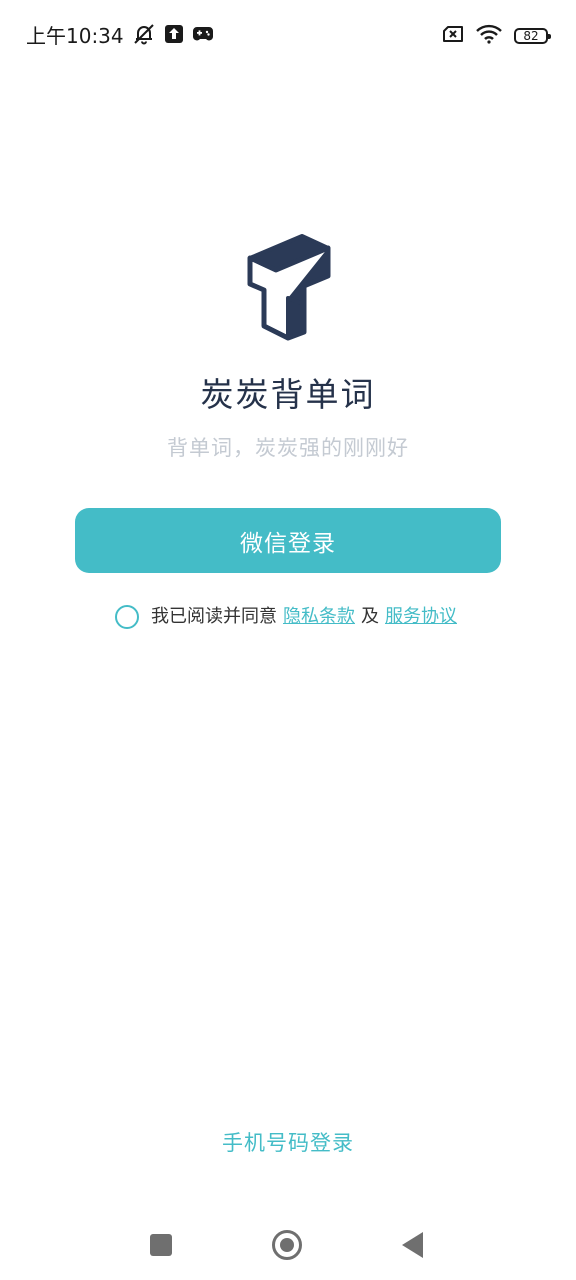 The width and height of the screenshot is (576, 1280). What do you see at coordinates (214, 616) in the screenshot?
I see `agreement-prefix: 我已阅读并同意` at bounding box center [214, 616].